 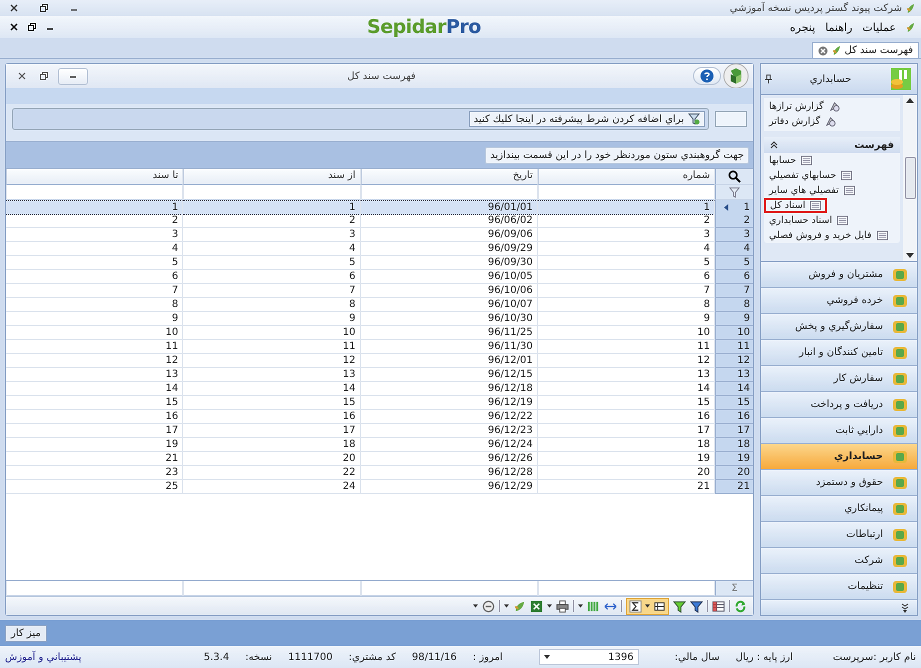 What do you see at coordinates (536, 606) in the screenshot?
I see `spreadsheet-icon` at bounding box center [536, 606].